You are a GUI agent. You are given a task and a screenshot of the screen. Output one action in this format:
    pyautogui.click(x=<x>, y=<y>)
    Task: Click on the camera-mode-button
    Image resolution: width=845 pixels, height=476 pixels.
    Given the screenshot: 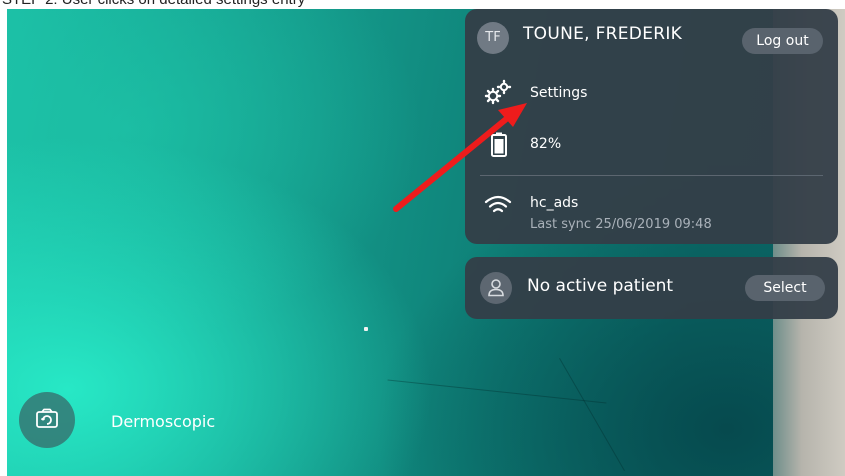 What is the action you would take?
    pyautogui.click(x=47, y=420)
    